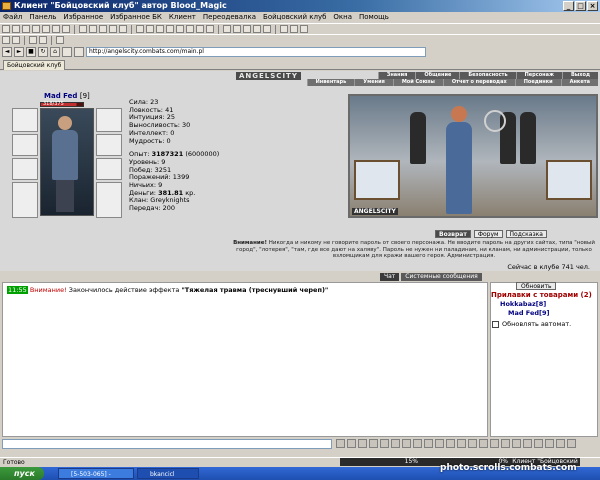 The height and width of the screenshot is (480, 600). I want to click on earring-slot, so click(109, 120).